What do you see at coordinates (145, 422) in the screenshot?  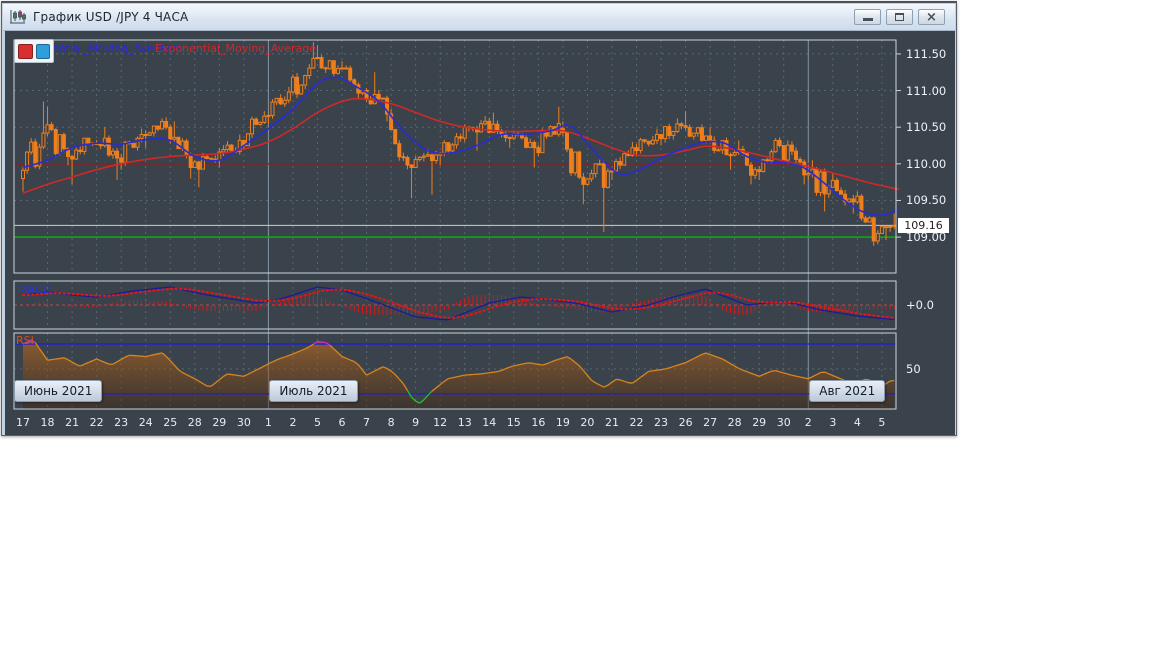 I see `time-axis-label: 24` at bounding box center [145, 422].